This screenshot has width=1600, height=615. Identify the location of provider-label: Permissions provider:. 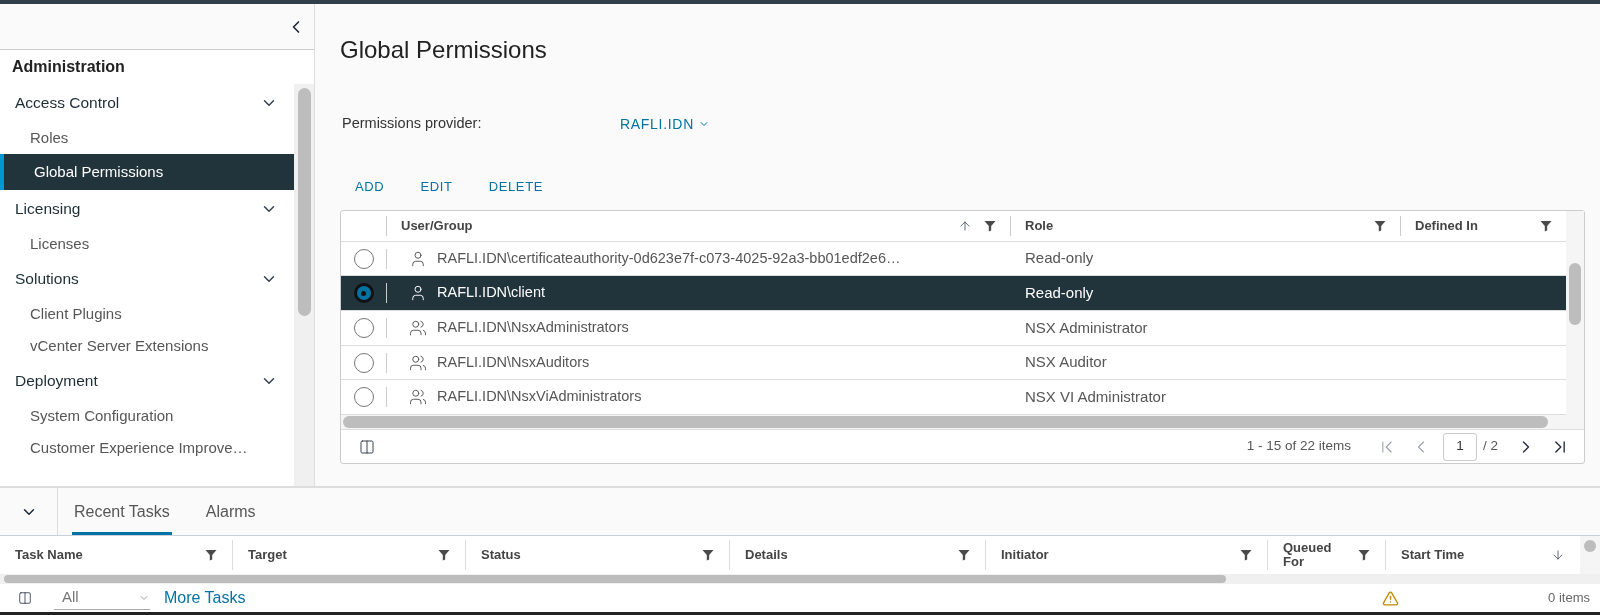
(412, 124).